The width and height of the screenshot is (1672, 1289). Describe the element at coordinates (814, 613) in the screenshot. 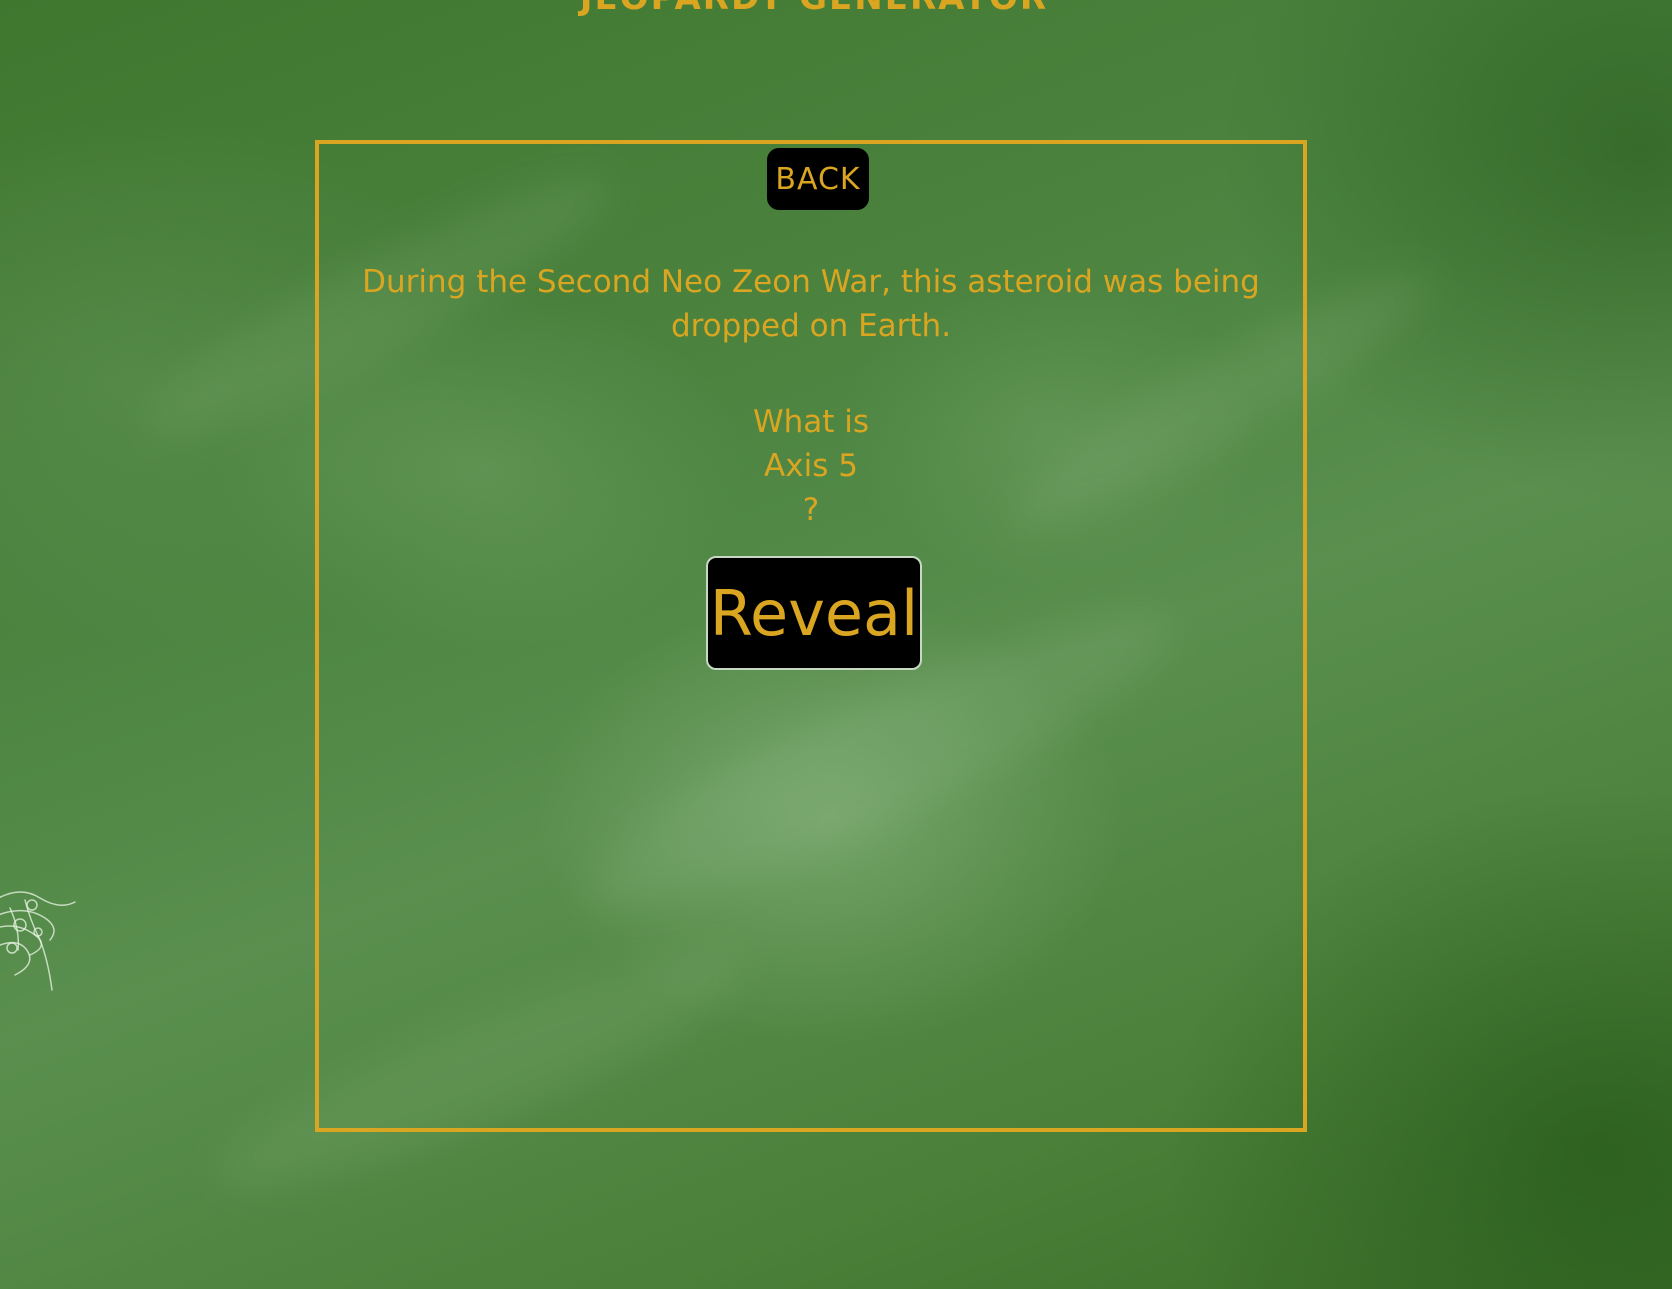

I see `reveal-button: Reveal` at that location.